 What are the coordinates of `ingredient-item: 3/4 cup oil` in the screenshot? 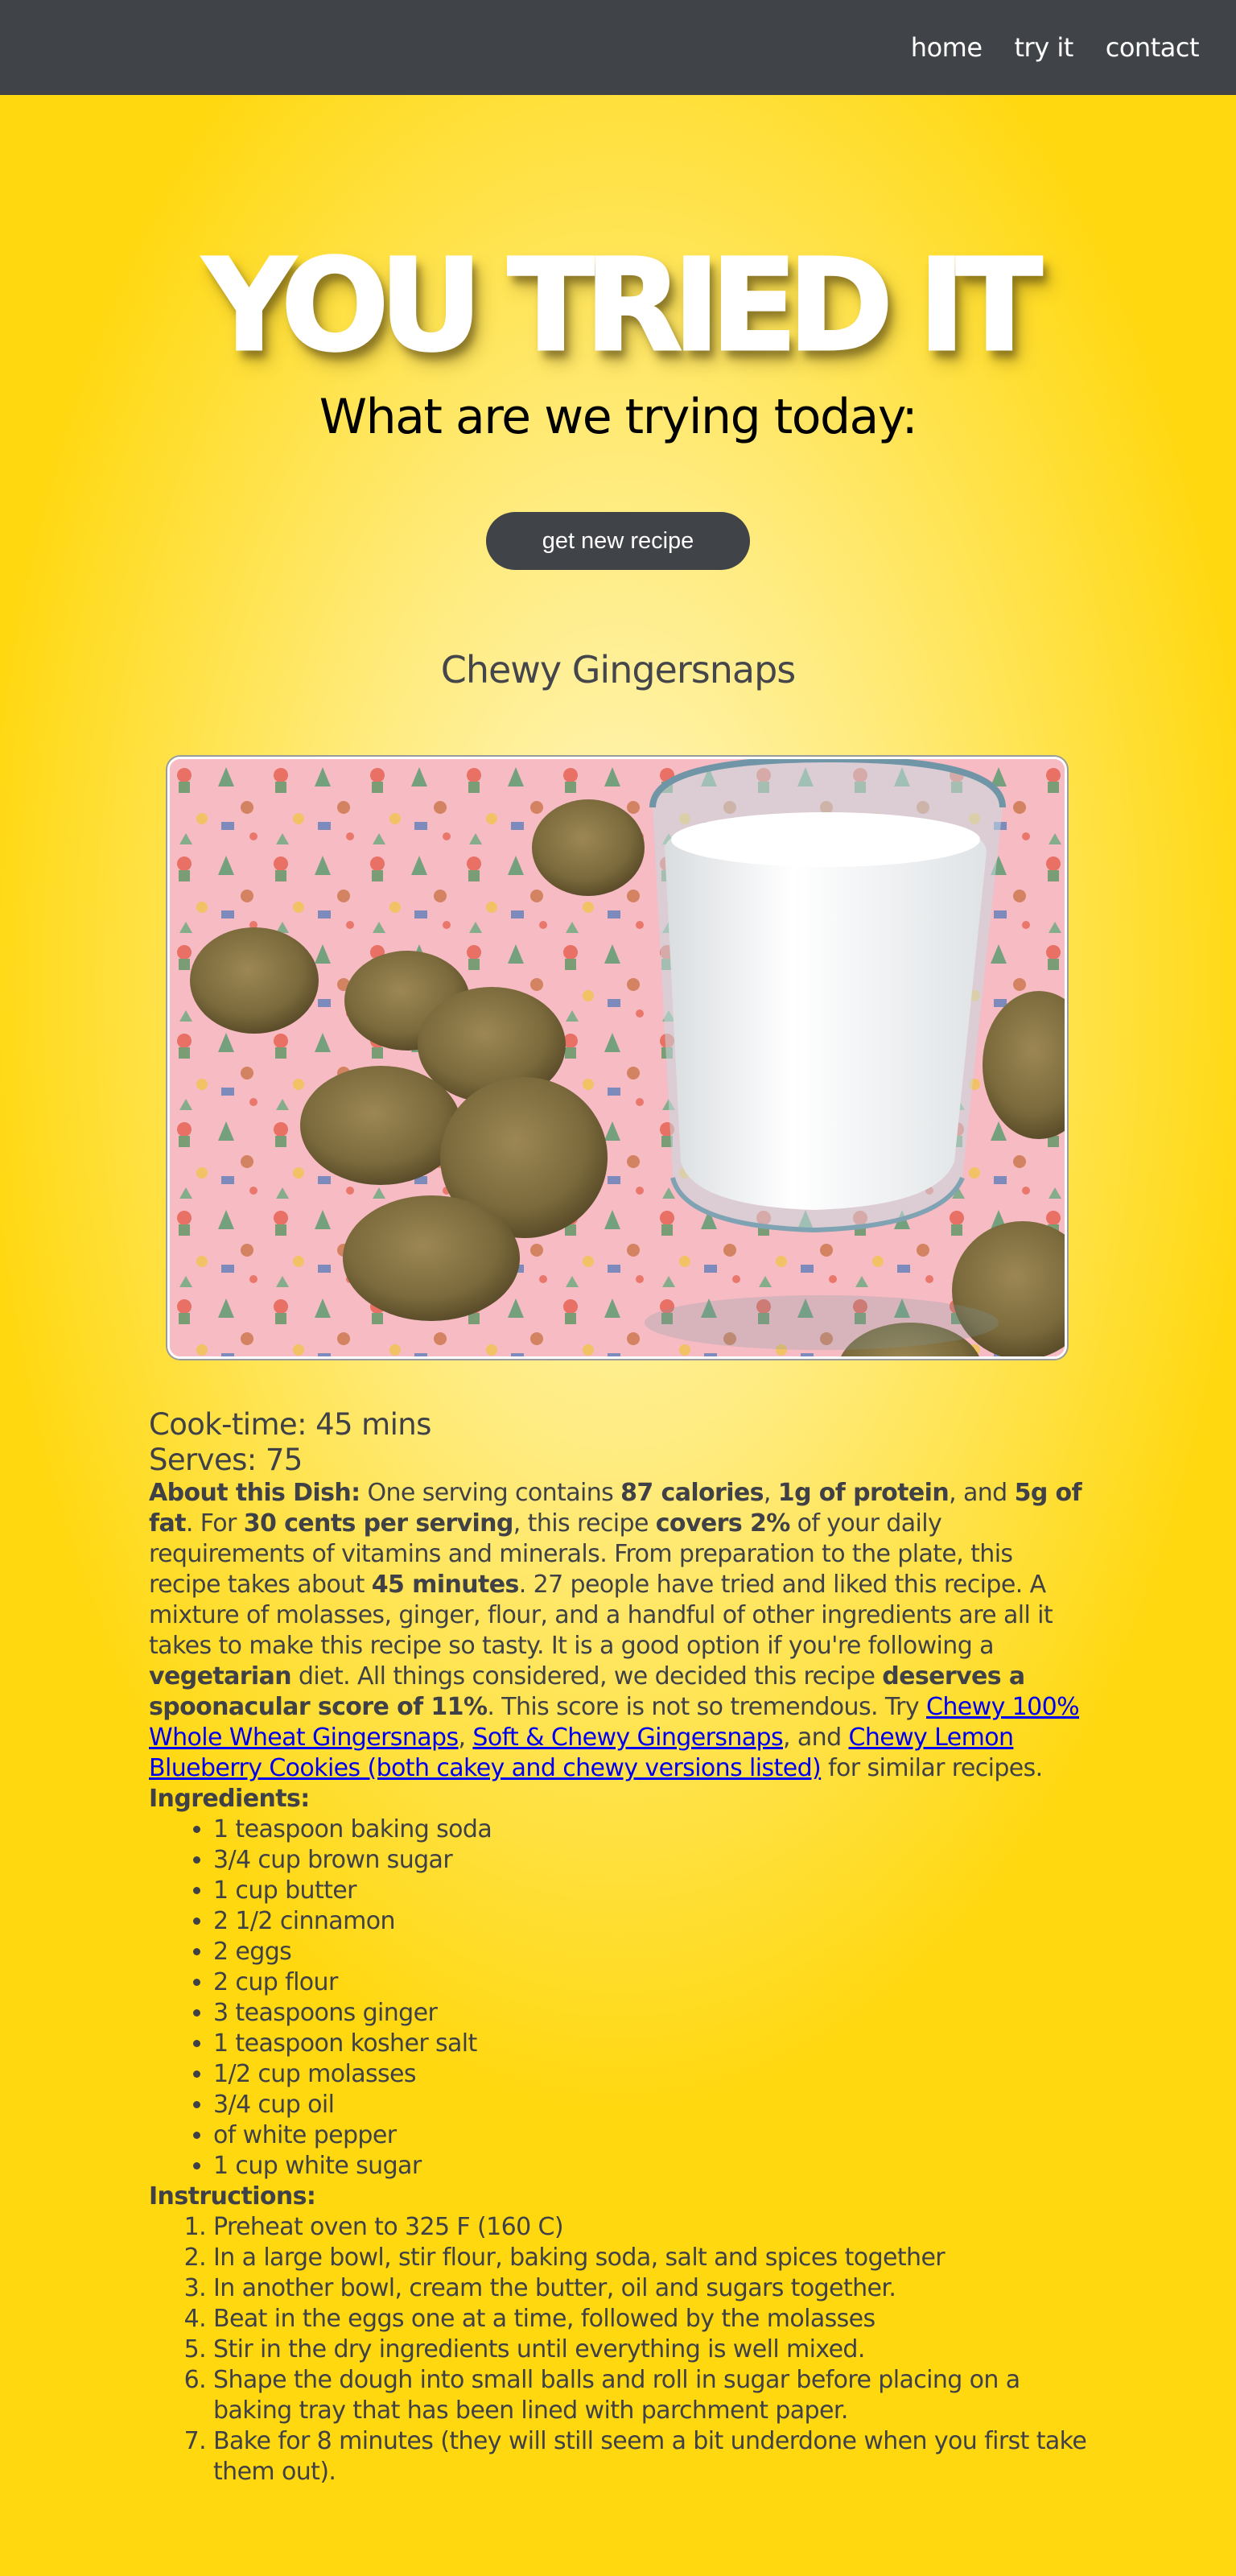 It's located at (651, 2105).